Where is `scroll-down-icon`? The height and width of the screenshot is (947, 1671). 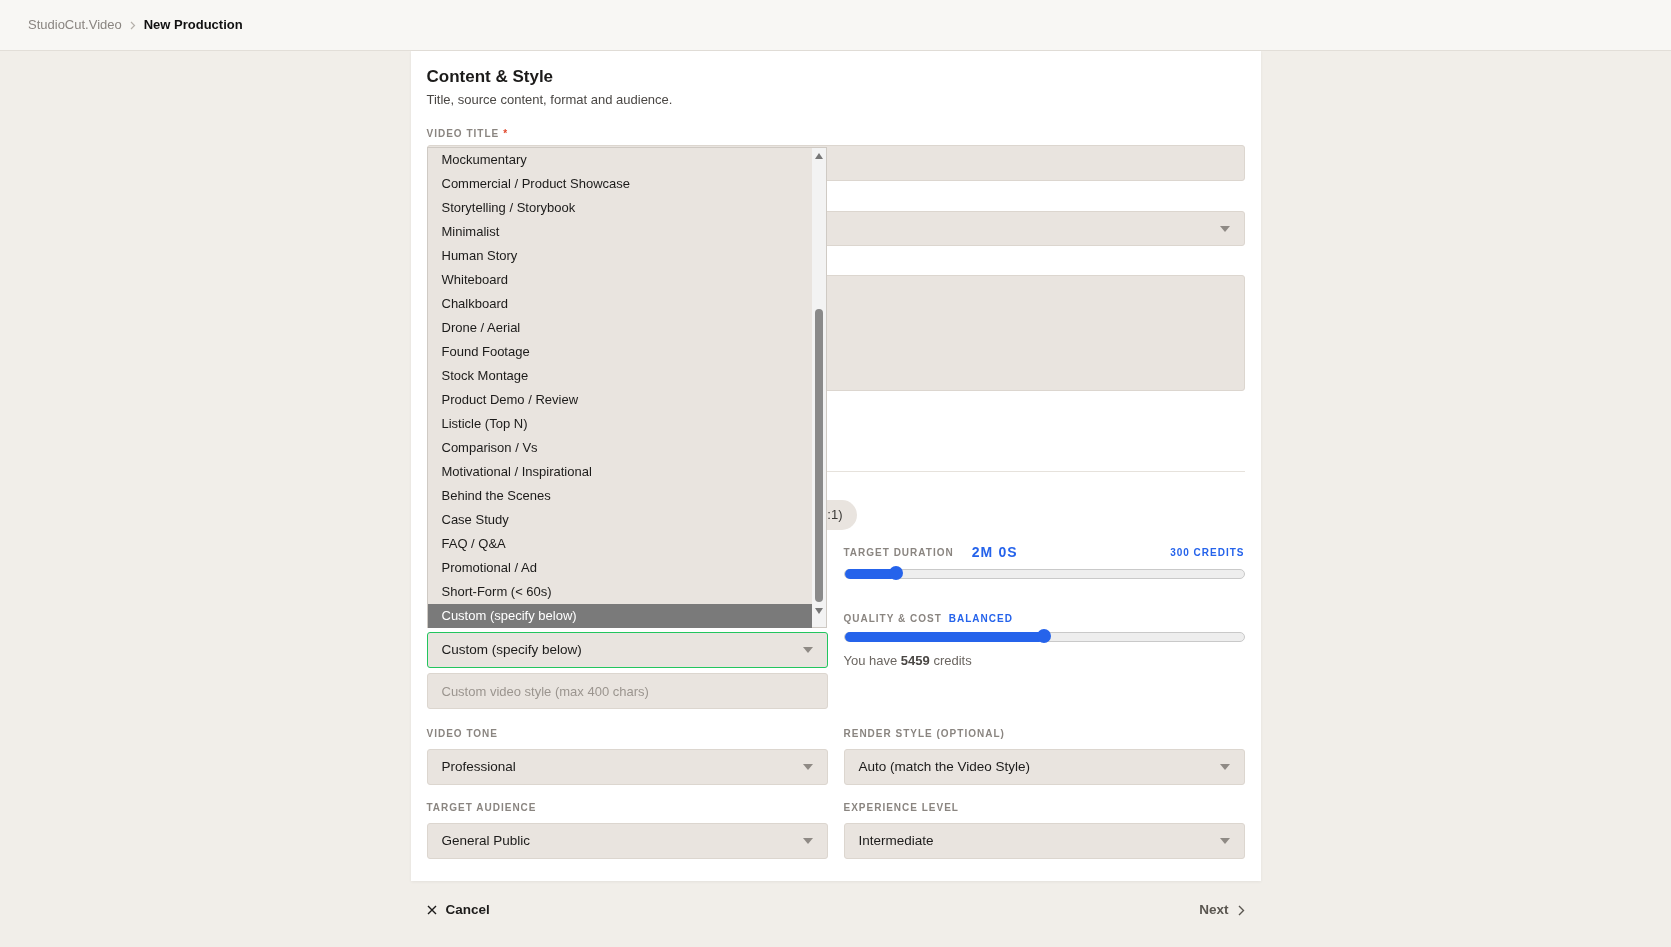
scroll-down-icon is located at coordinates (818, 611).